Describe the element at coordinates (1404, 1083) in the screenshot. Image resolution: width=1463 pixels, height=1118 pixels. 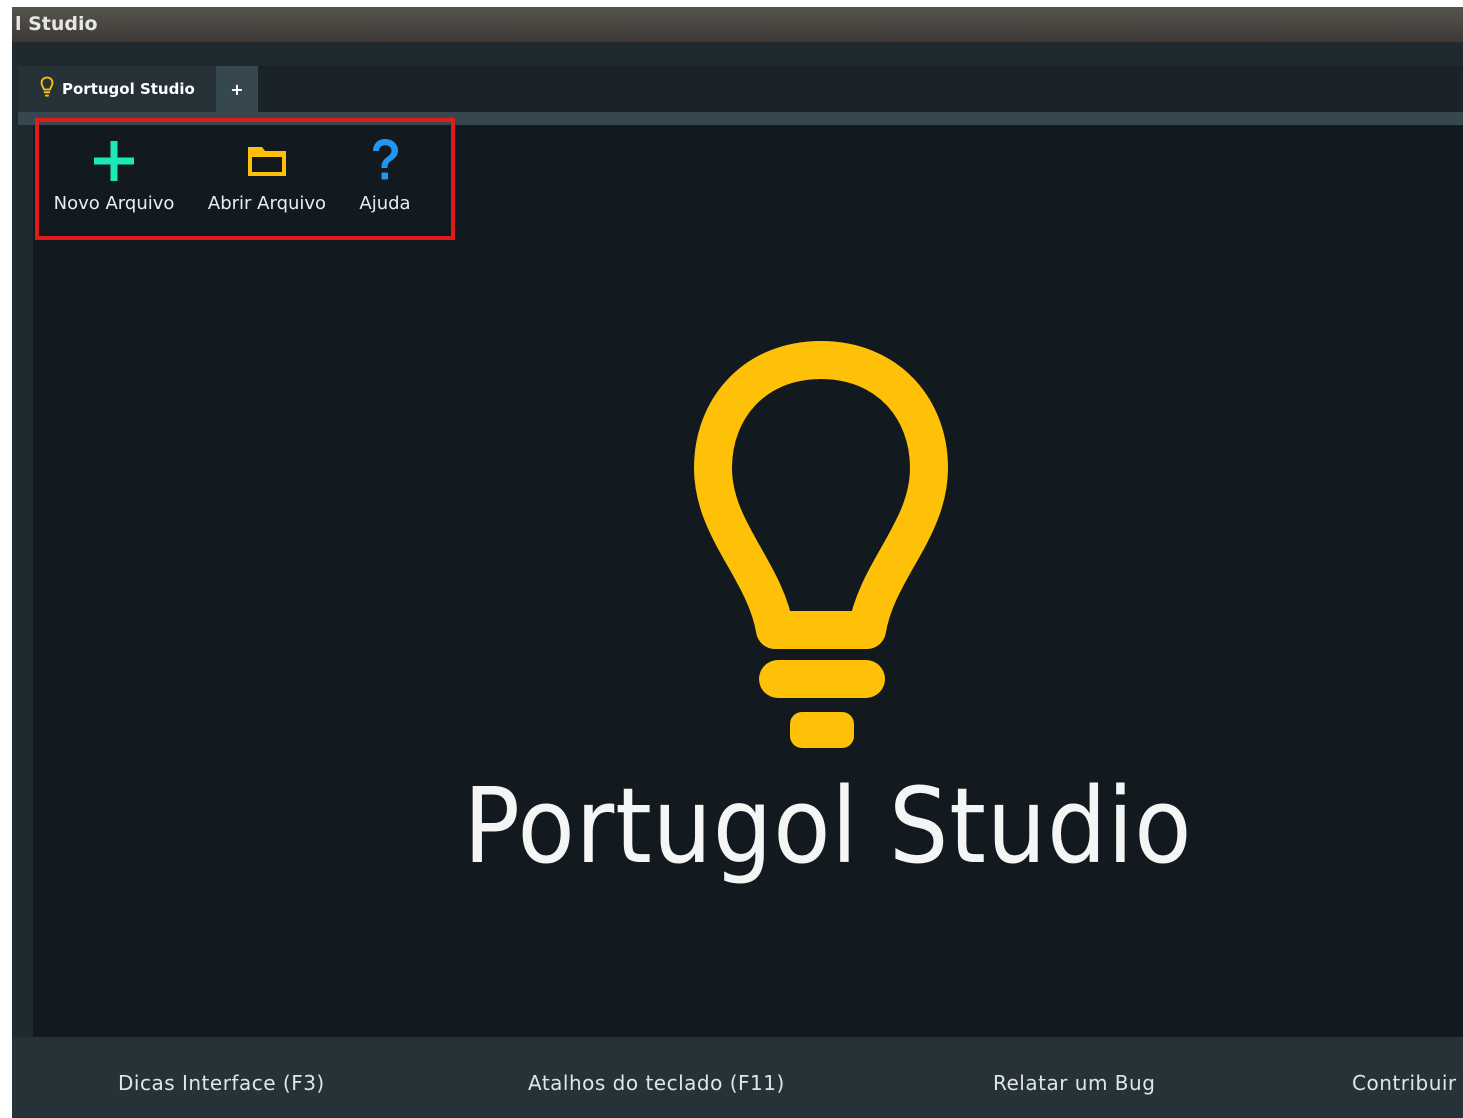
I see `contribute-link: Contribuir` at that location.